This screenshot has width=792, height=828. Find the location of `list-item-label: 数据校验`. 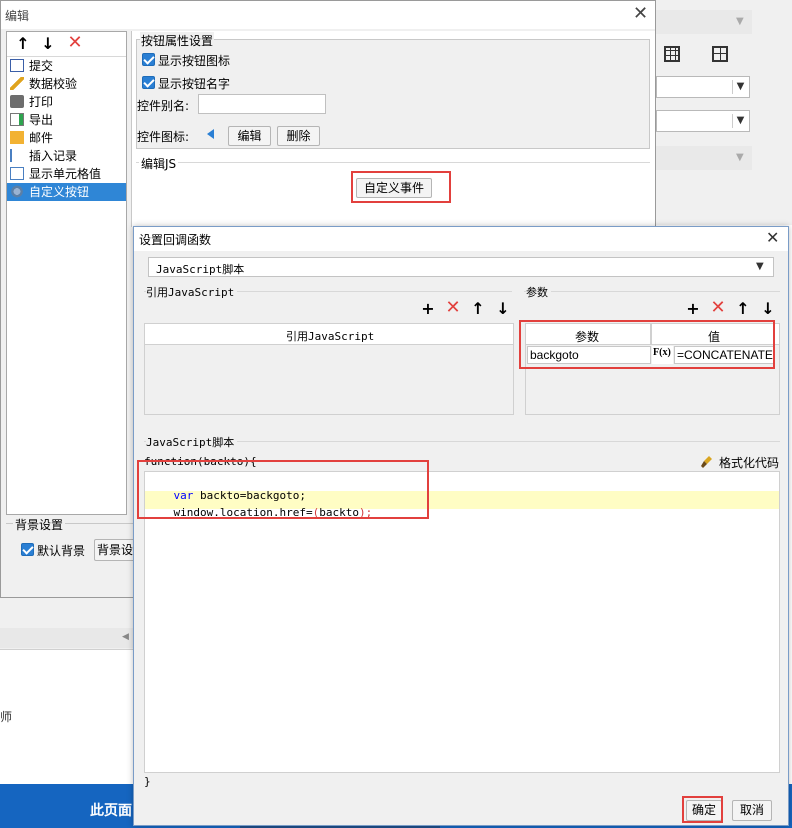

list-item-label: 数据校验 is located at coordinates (53, 84).